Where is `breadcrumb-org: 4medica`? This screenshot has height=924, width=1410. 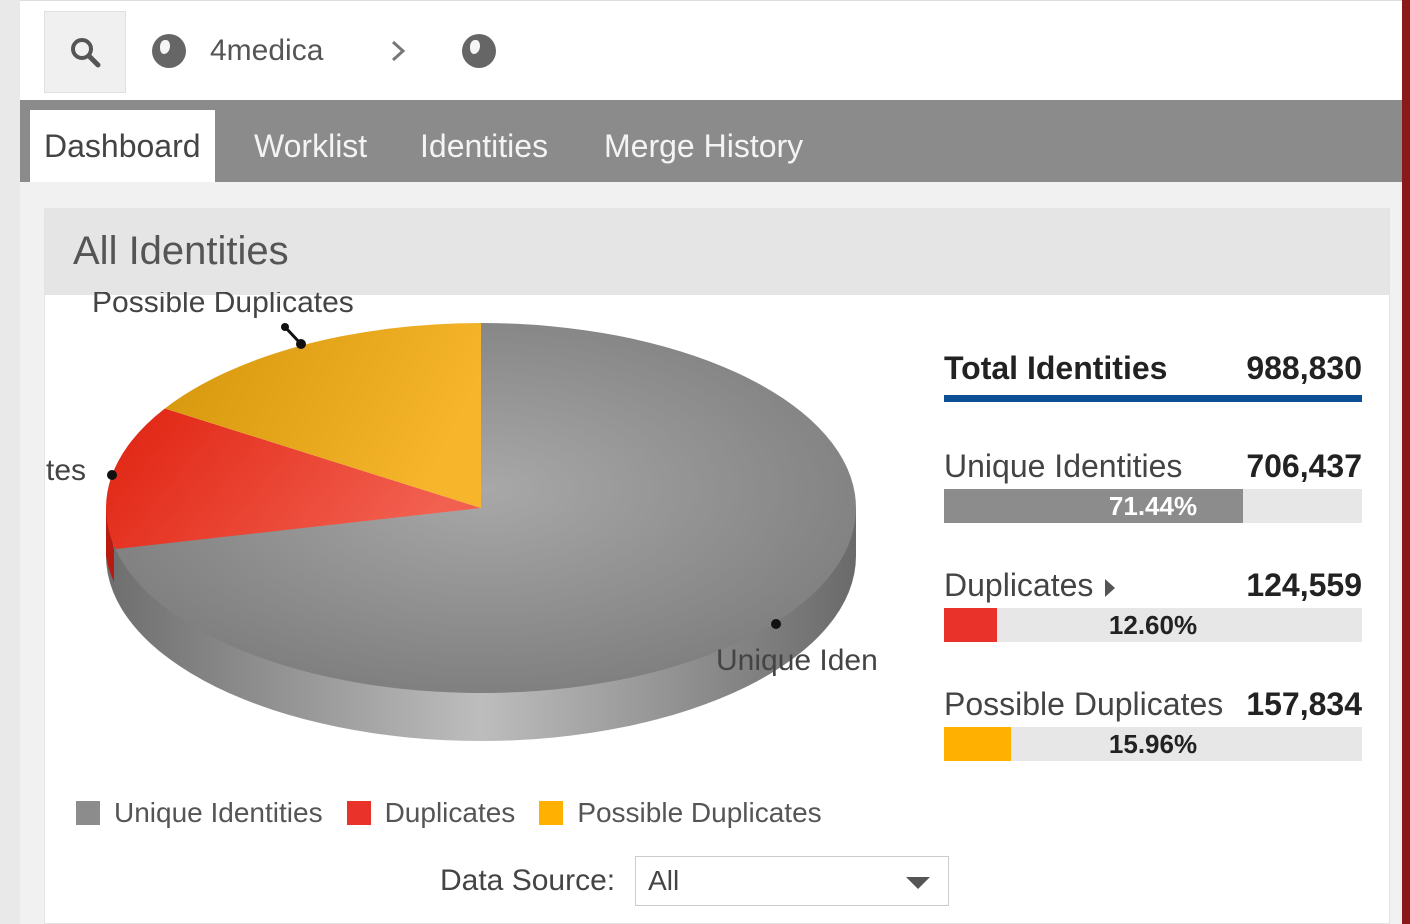
breadcrumb-org: 4medica is located at coordinates (237, 51).